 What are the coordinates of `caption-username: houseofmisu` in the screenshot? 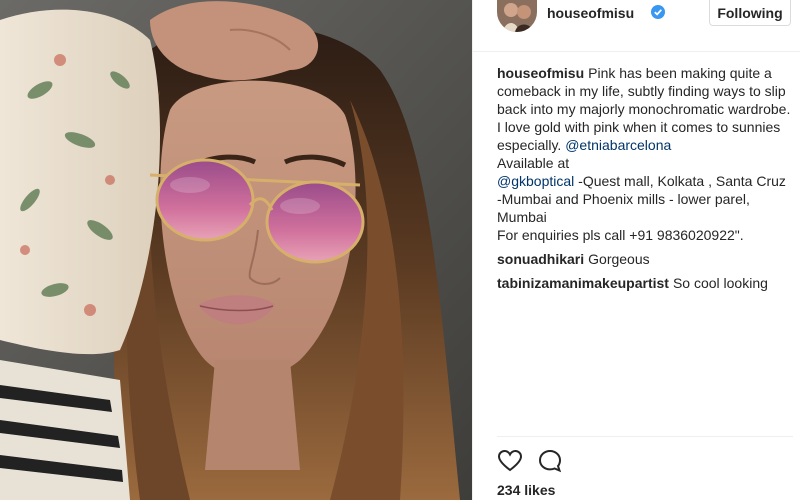 It's located at (540, 73).